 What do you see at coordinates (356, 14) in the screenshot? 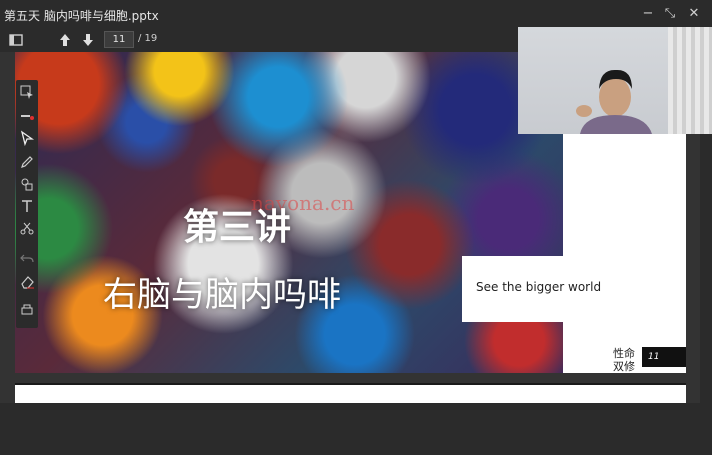
I see `window-titlebar: 第五天 脑内吗啡与细胞.pptx − ⤡ ✕` at bounding box center [356, 14].